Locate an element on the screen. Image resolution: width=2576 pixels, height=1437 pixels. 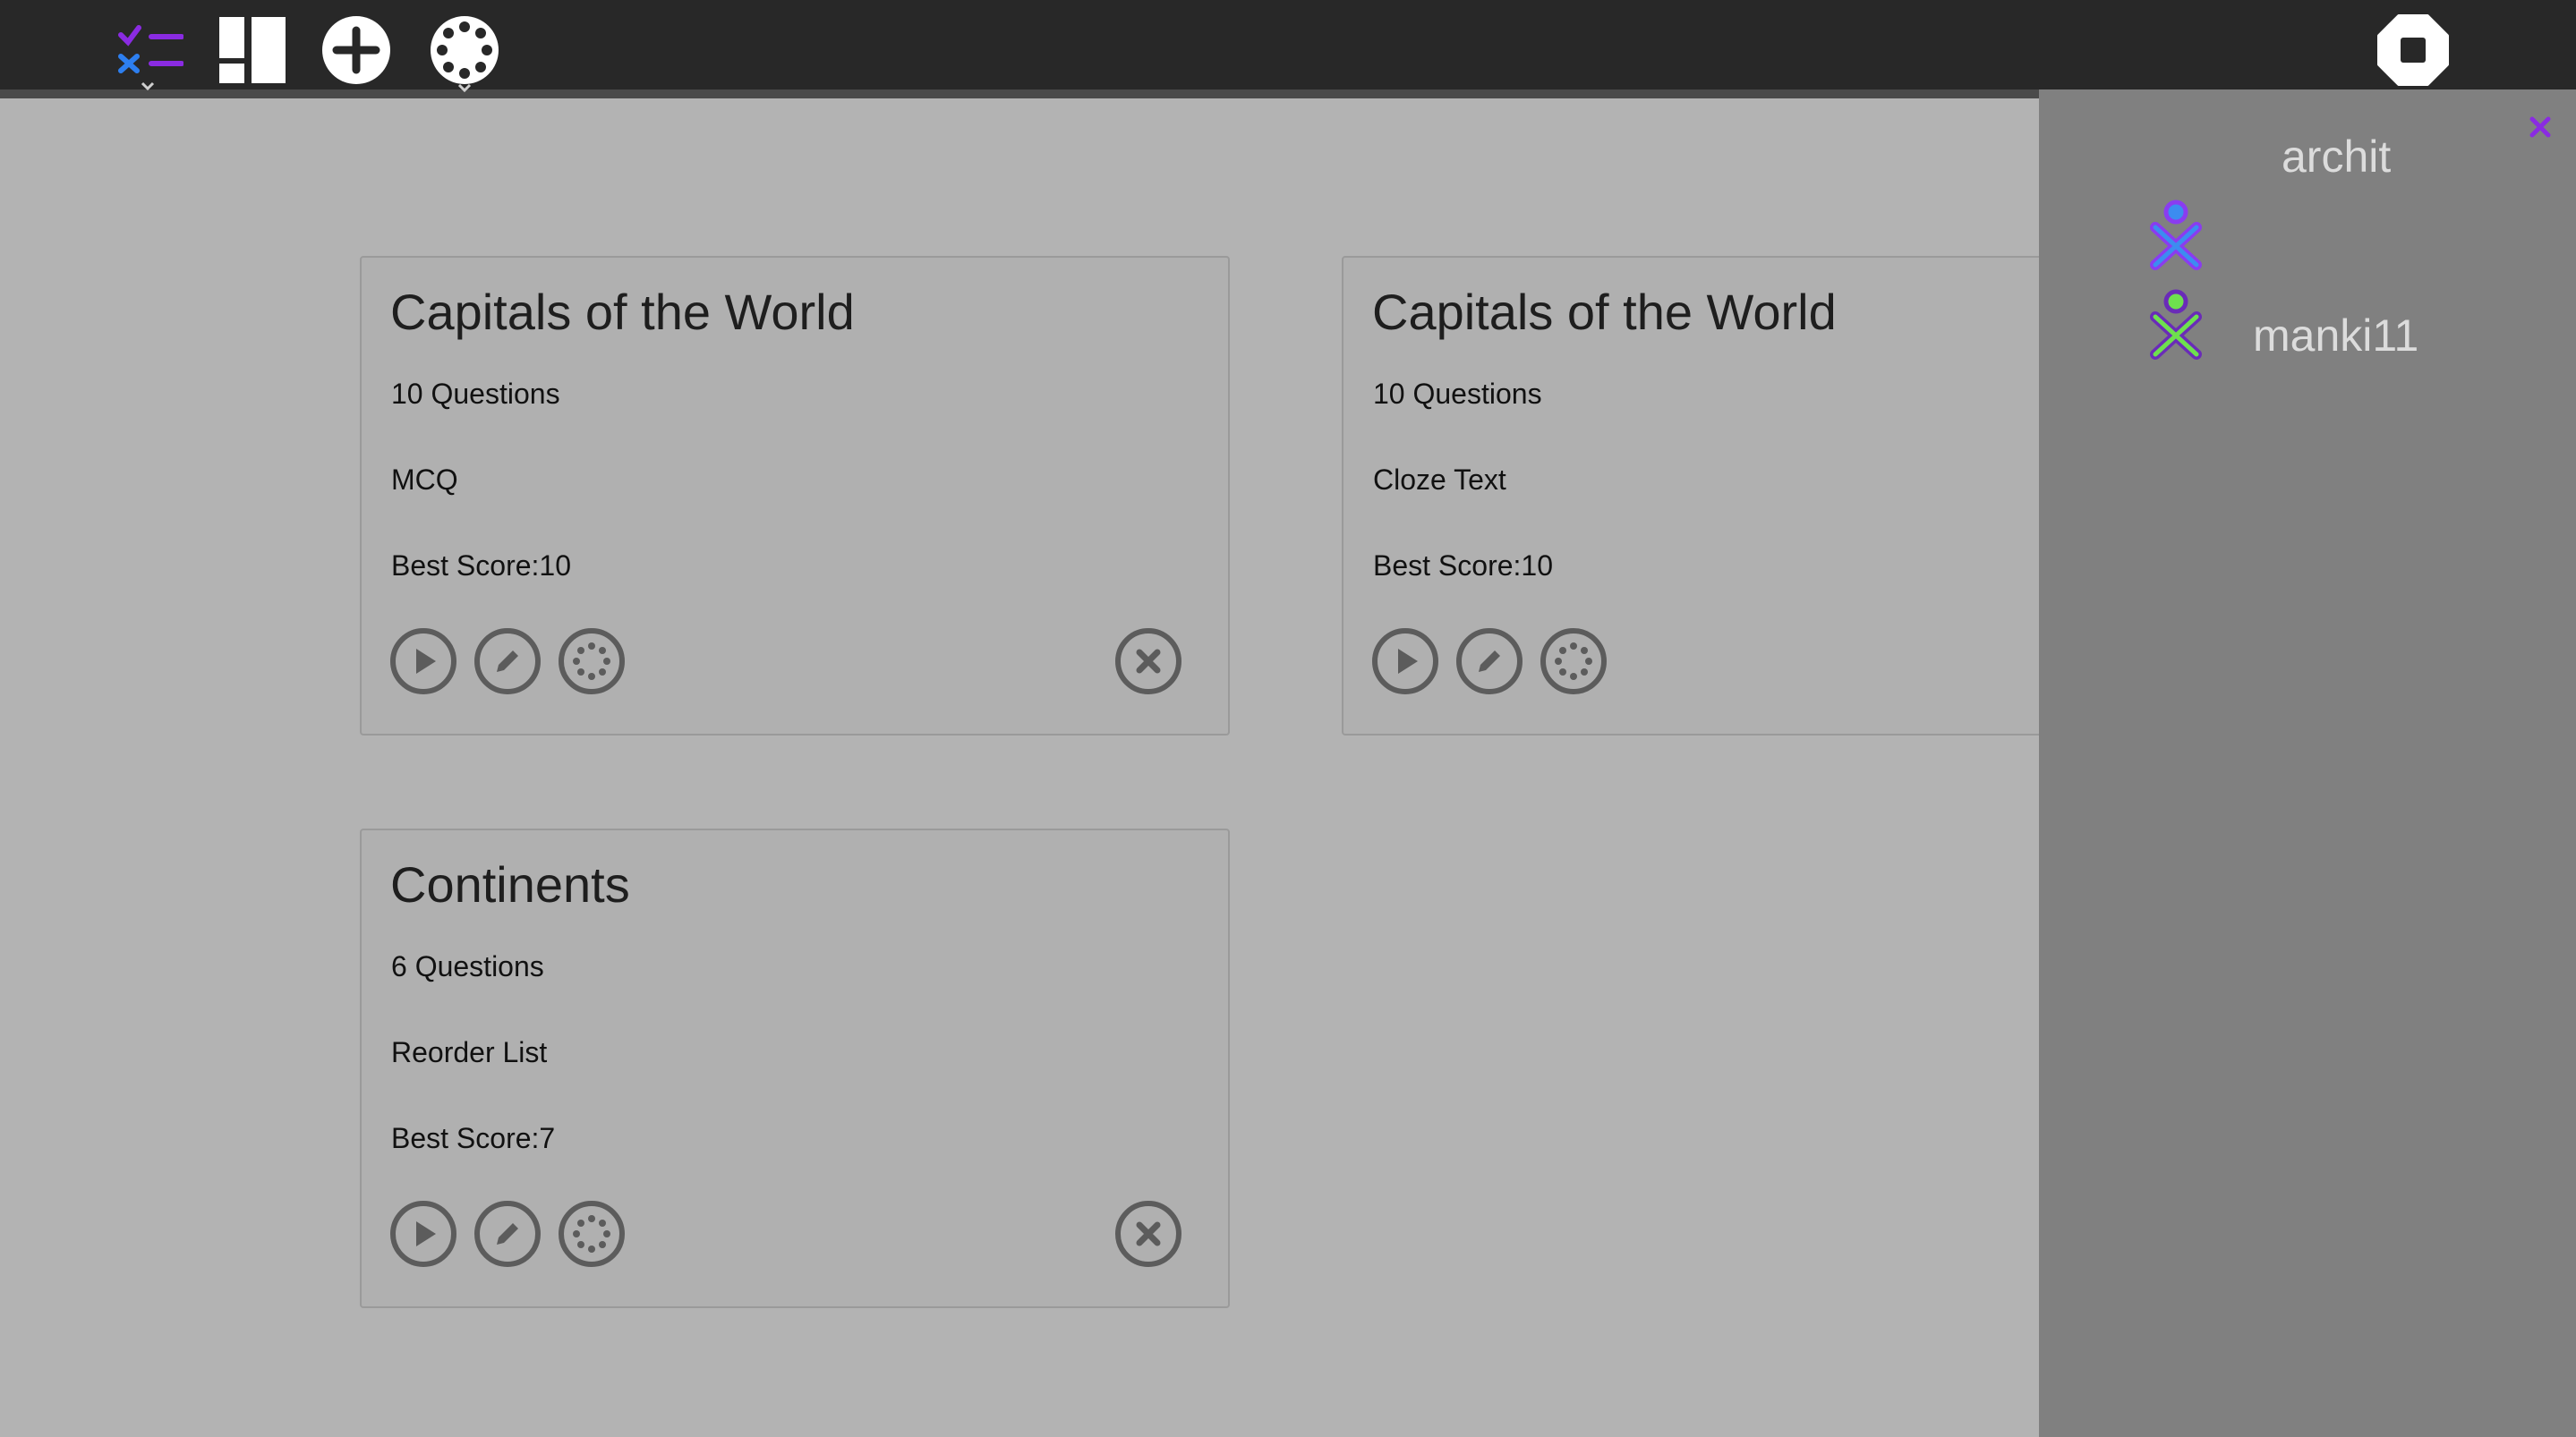
stop-icon is located at coordinates (2413, 50).